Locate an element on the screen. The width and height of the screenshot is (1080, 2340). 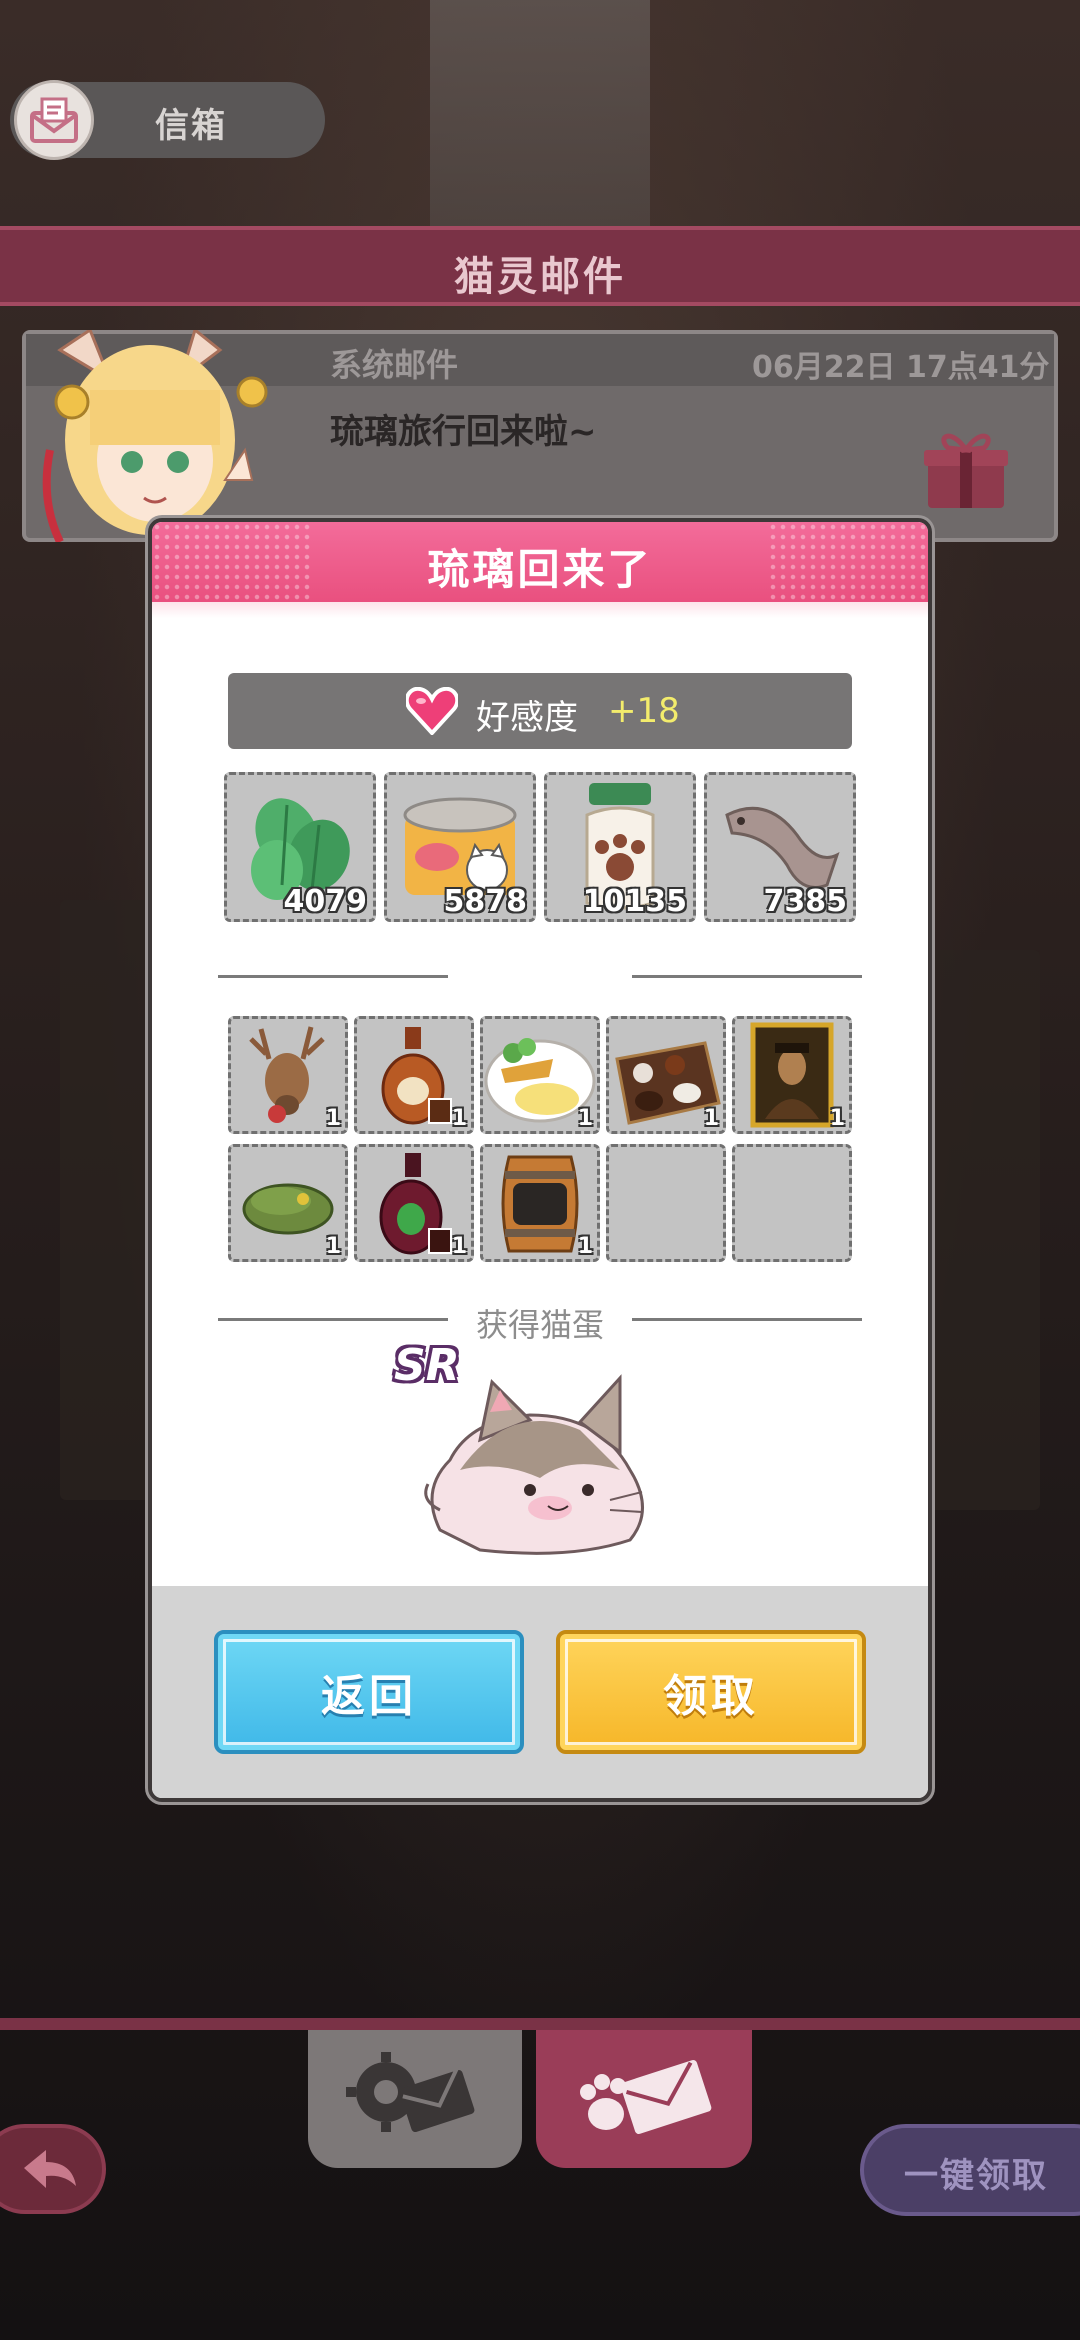
egg-section-label: 获得猫蛋 is located at coordinates (539, 1325).